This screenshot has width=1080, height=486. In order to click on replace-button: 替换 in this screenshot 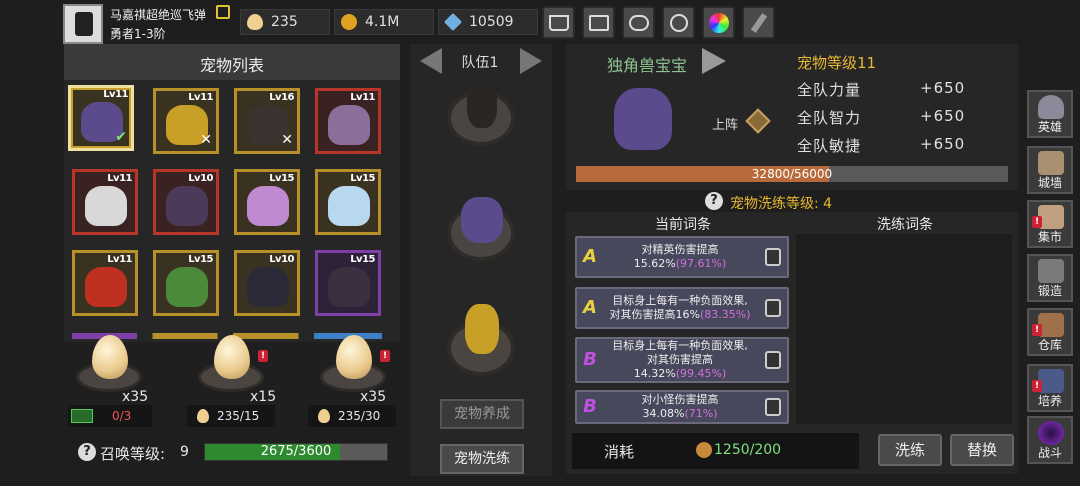, I will do `click(982, 450)`.